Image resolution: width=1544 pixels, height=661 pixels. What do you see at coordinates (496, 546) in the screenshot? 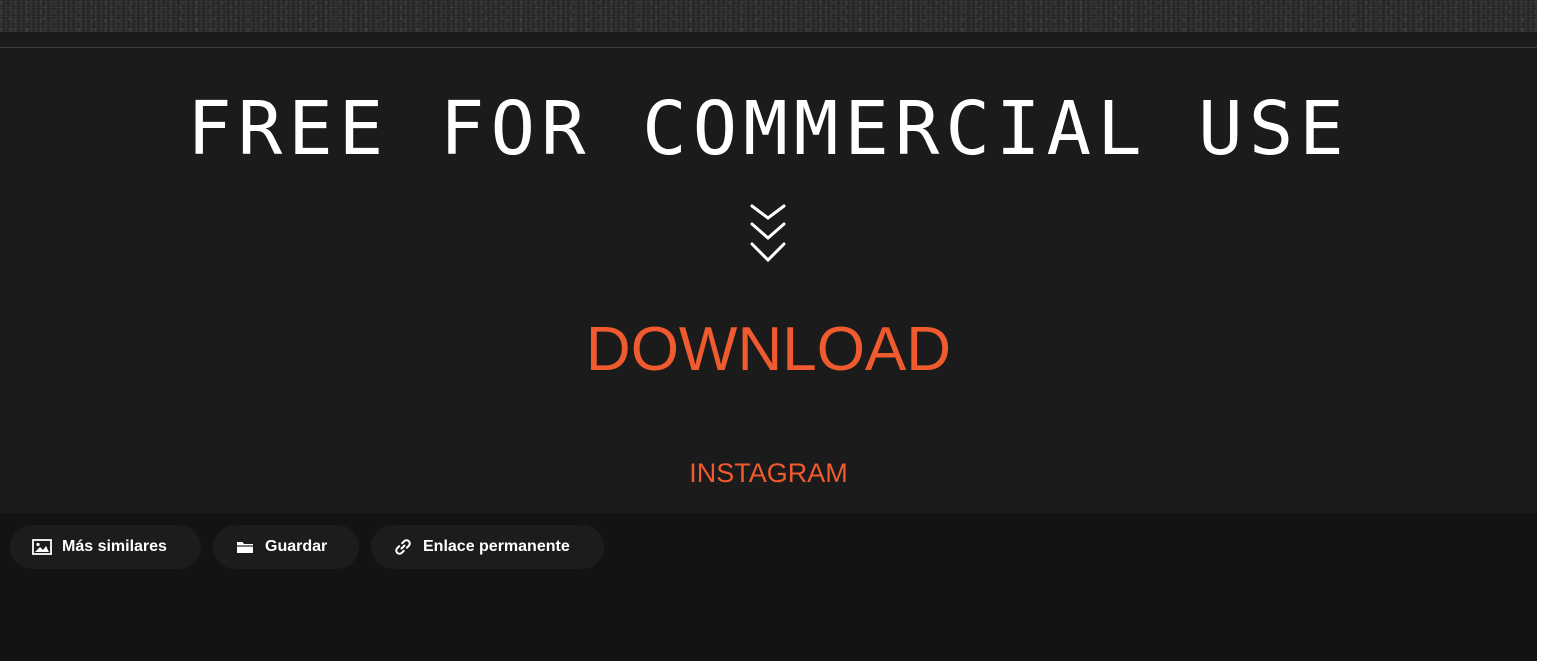
I see `permalink-label: Enlace permanente` at bounding box center [496, 546].